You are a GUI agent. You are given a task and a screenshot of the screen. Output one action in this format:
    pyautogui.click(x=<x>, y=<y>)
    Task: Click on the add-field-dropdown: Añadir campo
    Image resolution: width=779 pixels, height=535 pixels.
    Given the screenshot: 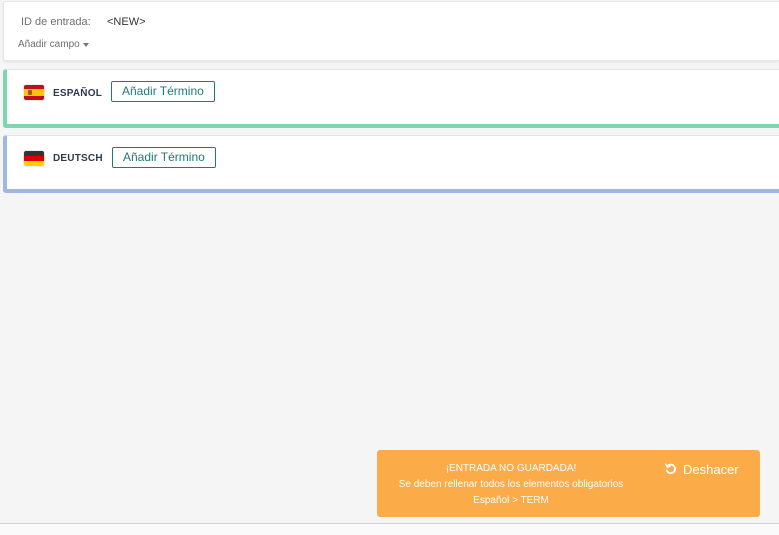 What is the action you would take?
    pyautogui.click(x=53, y=44)
    